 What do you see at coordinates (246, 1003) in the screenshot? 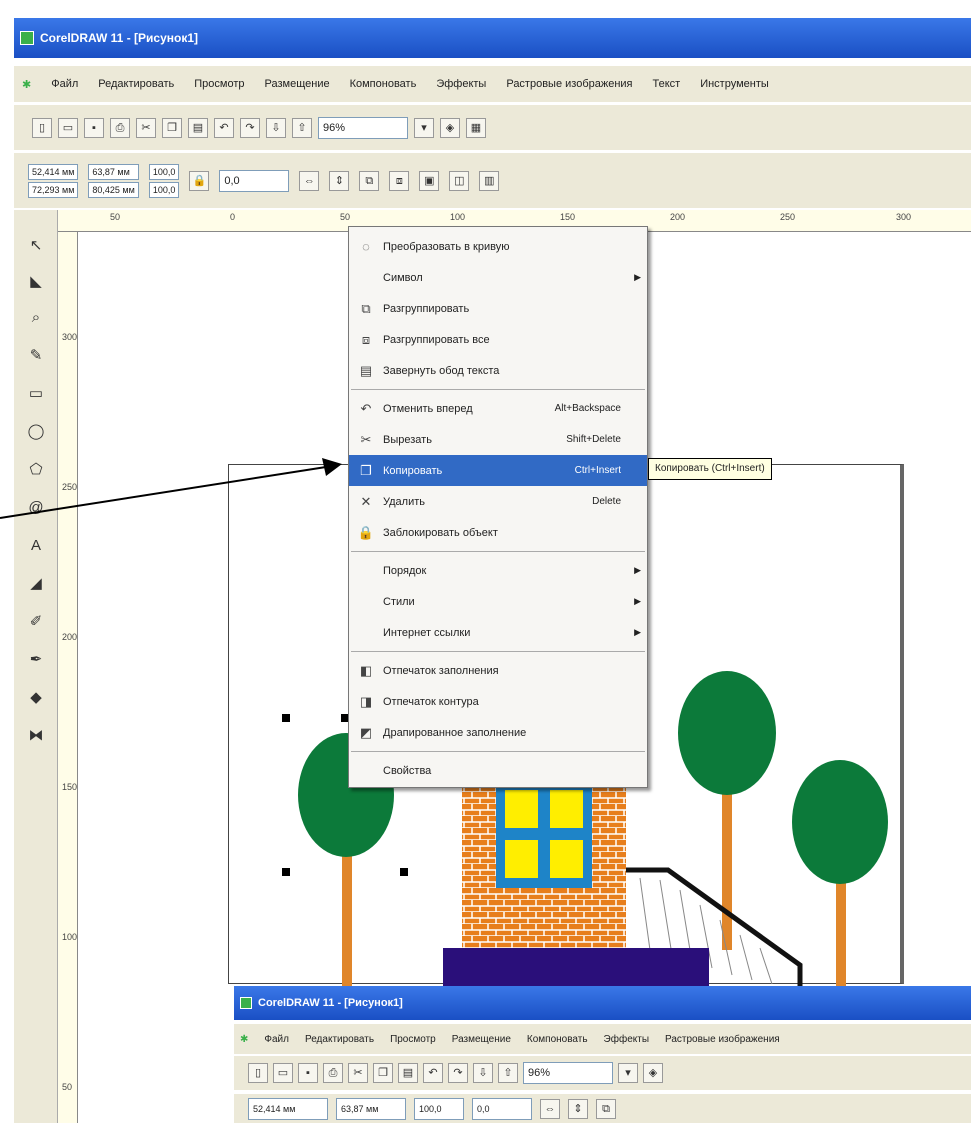
I see `coreldraw-app-icon` at bounding box center [246, 1003].